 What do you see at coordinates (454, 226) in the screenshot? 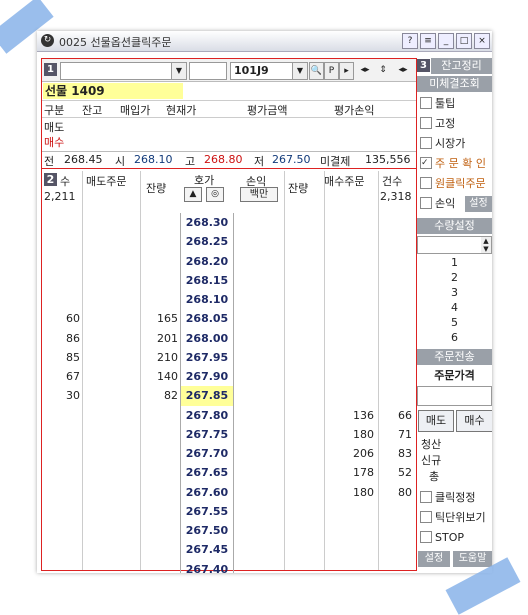
I see `qty-settings-button: 수량설정` at bounding box center [454, 226].